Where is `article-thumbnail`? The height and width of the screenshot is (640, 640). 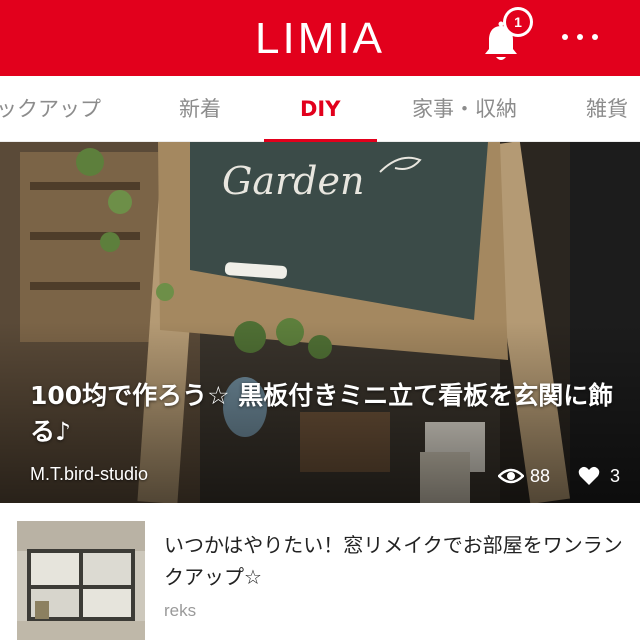
article-thumbnail is located at coordinates (81, 580).